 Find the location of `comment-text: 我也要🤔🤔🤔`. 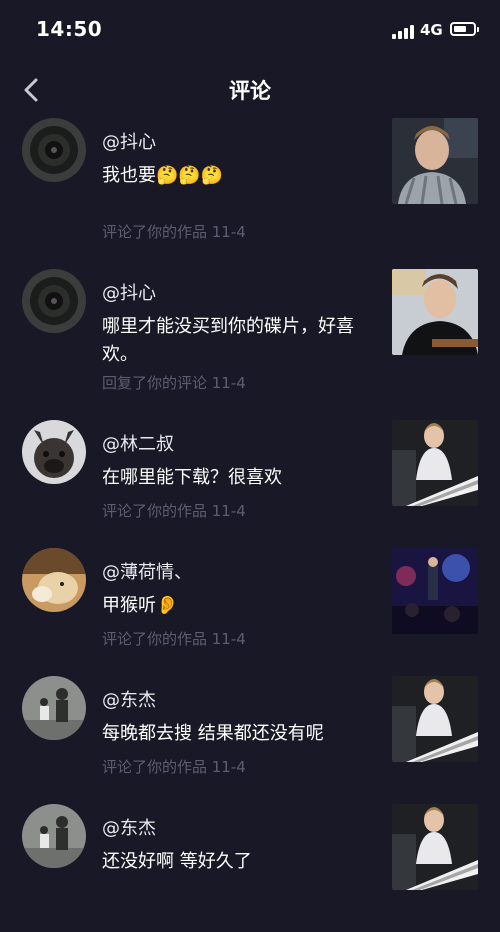

comment-text: 我也要🤔🤔🤔 is located at coordinates (163, 175).